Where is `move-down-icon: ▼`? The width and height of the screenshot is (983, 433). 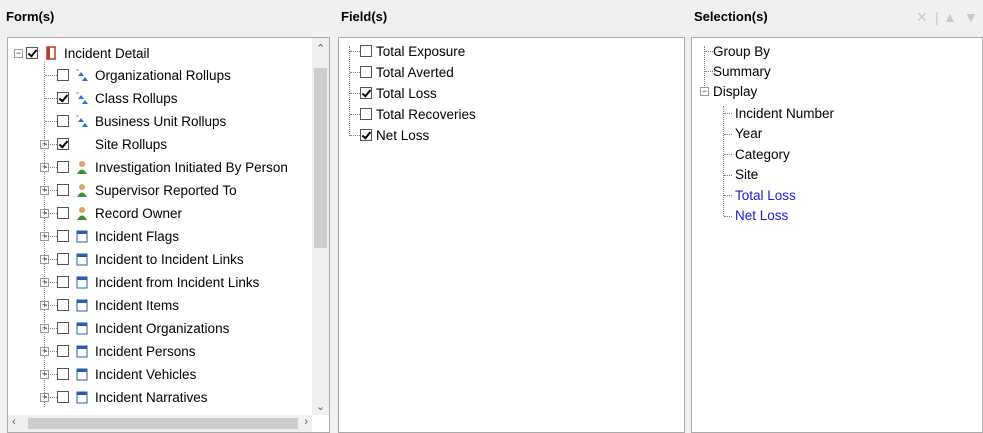
move-down-icon: ▼ is located at coordinates (971, 17).